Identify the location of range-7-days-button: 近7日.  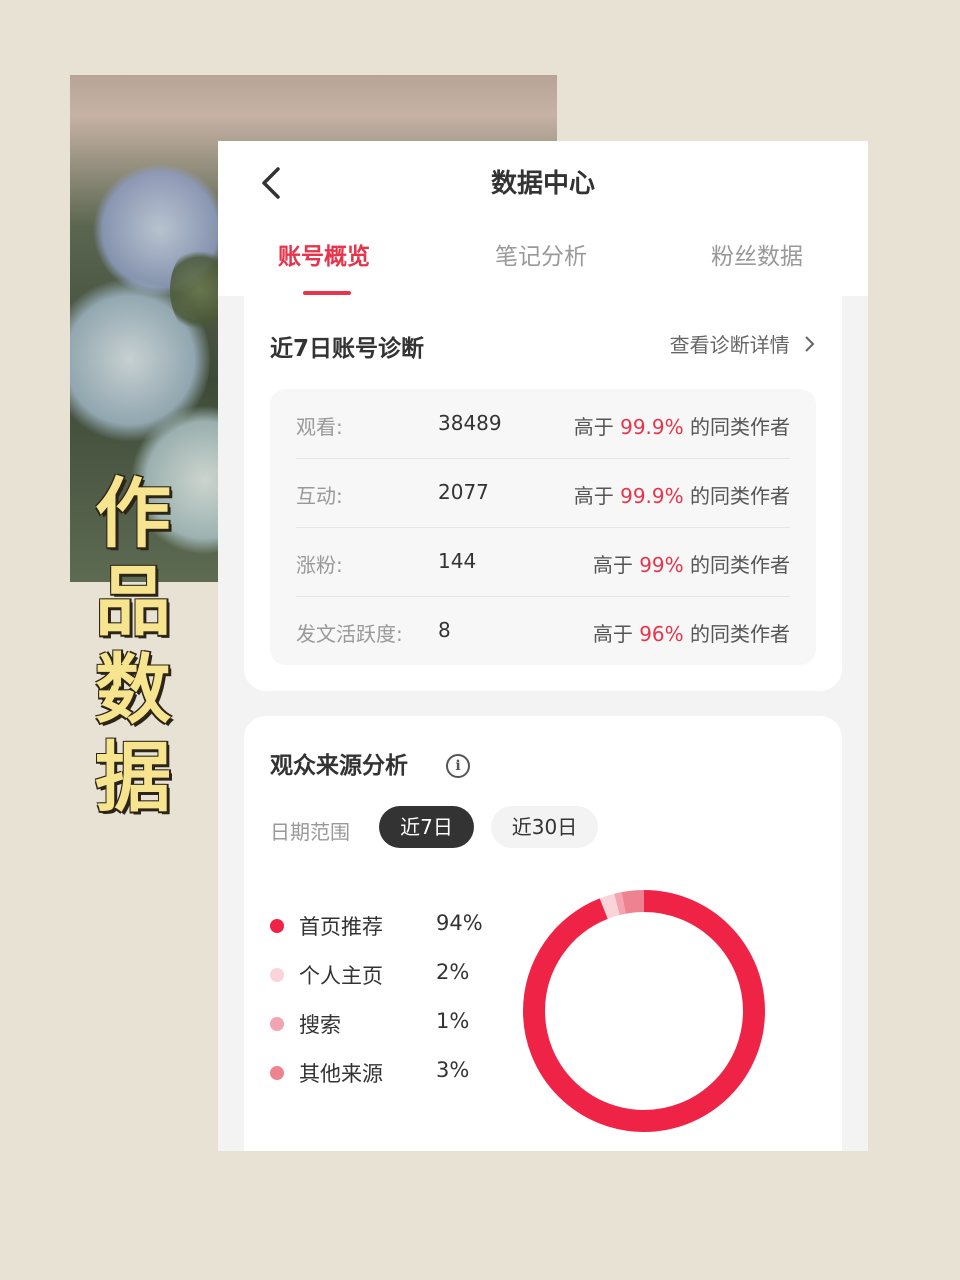
(426, 827).